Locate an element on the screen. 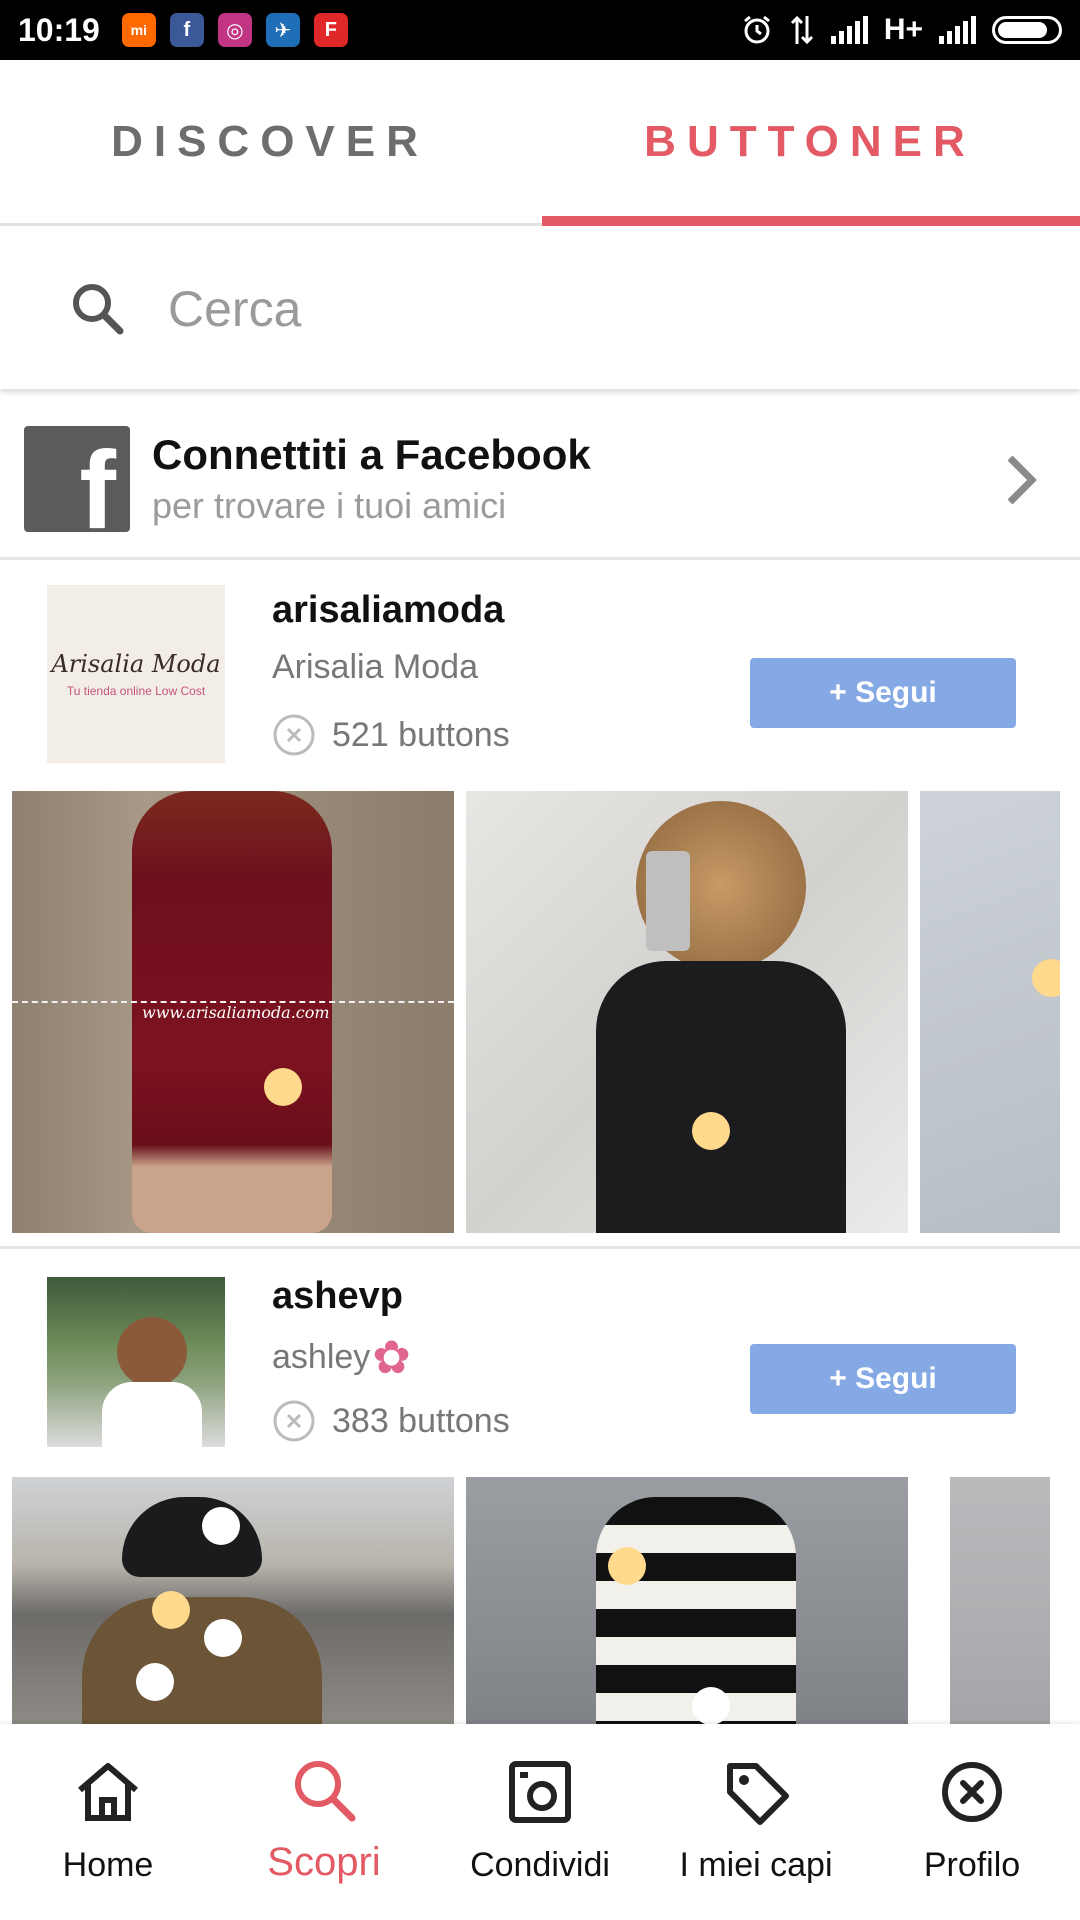 The height and width of the screenshot is (1920, 1080). buttons-count-label: 383 buttons is located at coordinates (421, 1420).